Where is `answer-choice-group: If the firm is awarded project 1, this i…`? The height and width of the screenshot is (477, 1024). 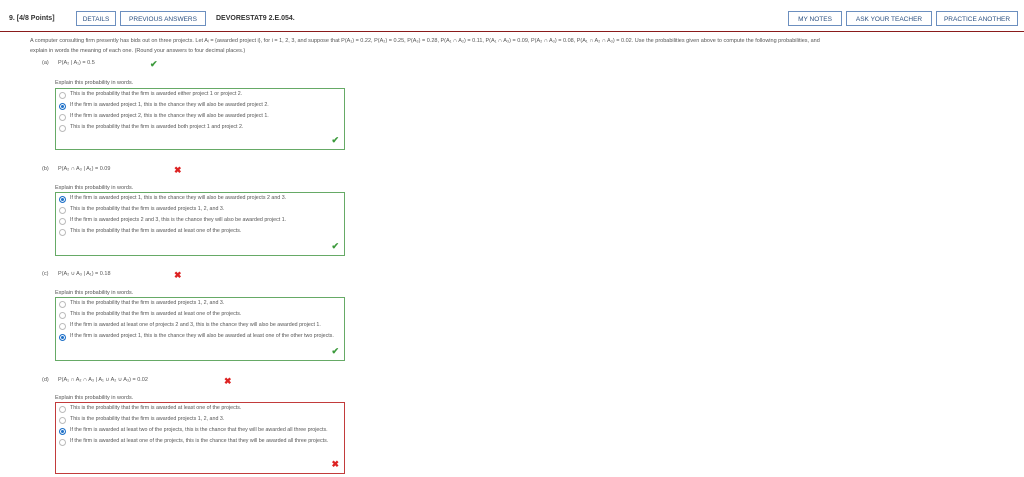
answer-choice-group: If the firm is awarded project 1, this i… is located at coordinates (200, 224).